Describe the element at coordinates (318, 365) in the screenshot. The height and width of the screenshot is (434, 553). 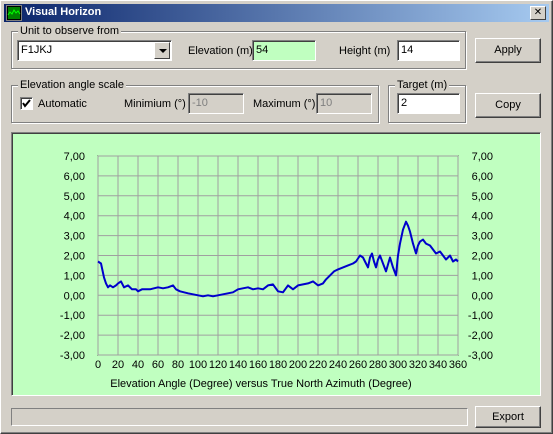
I see `x-tick-label: 220` at that location.